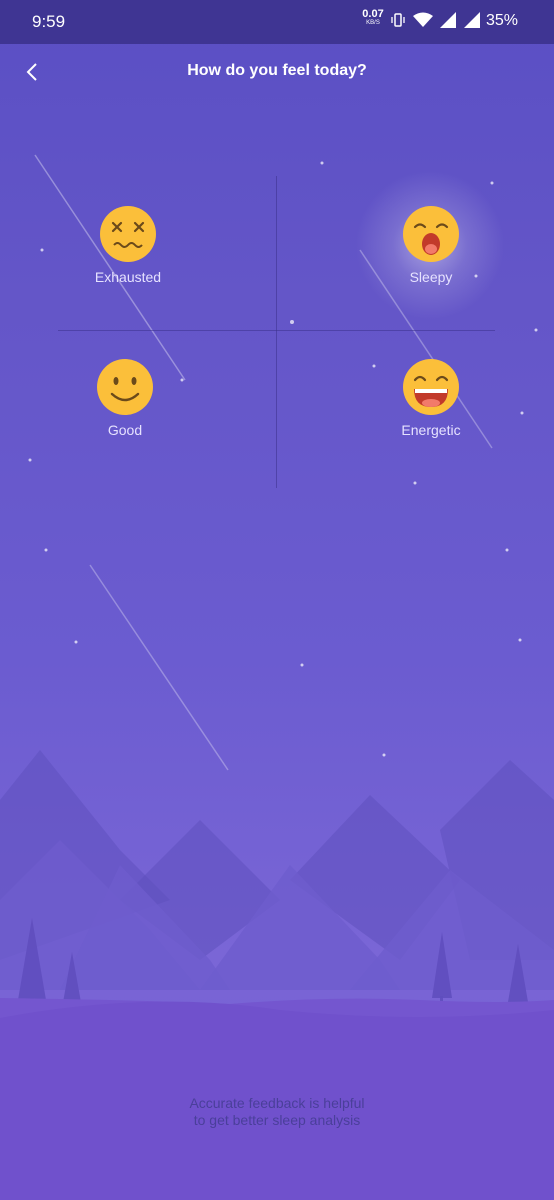 The height and width of the screenshot is (1200, 554). I want to click on app-header: How do you feel today?, so click(277, 72).